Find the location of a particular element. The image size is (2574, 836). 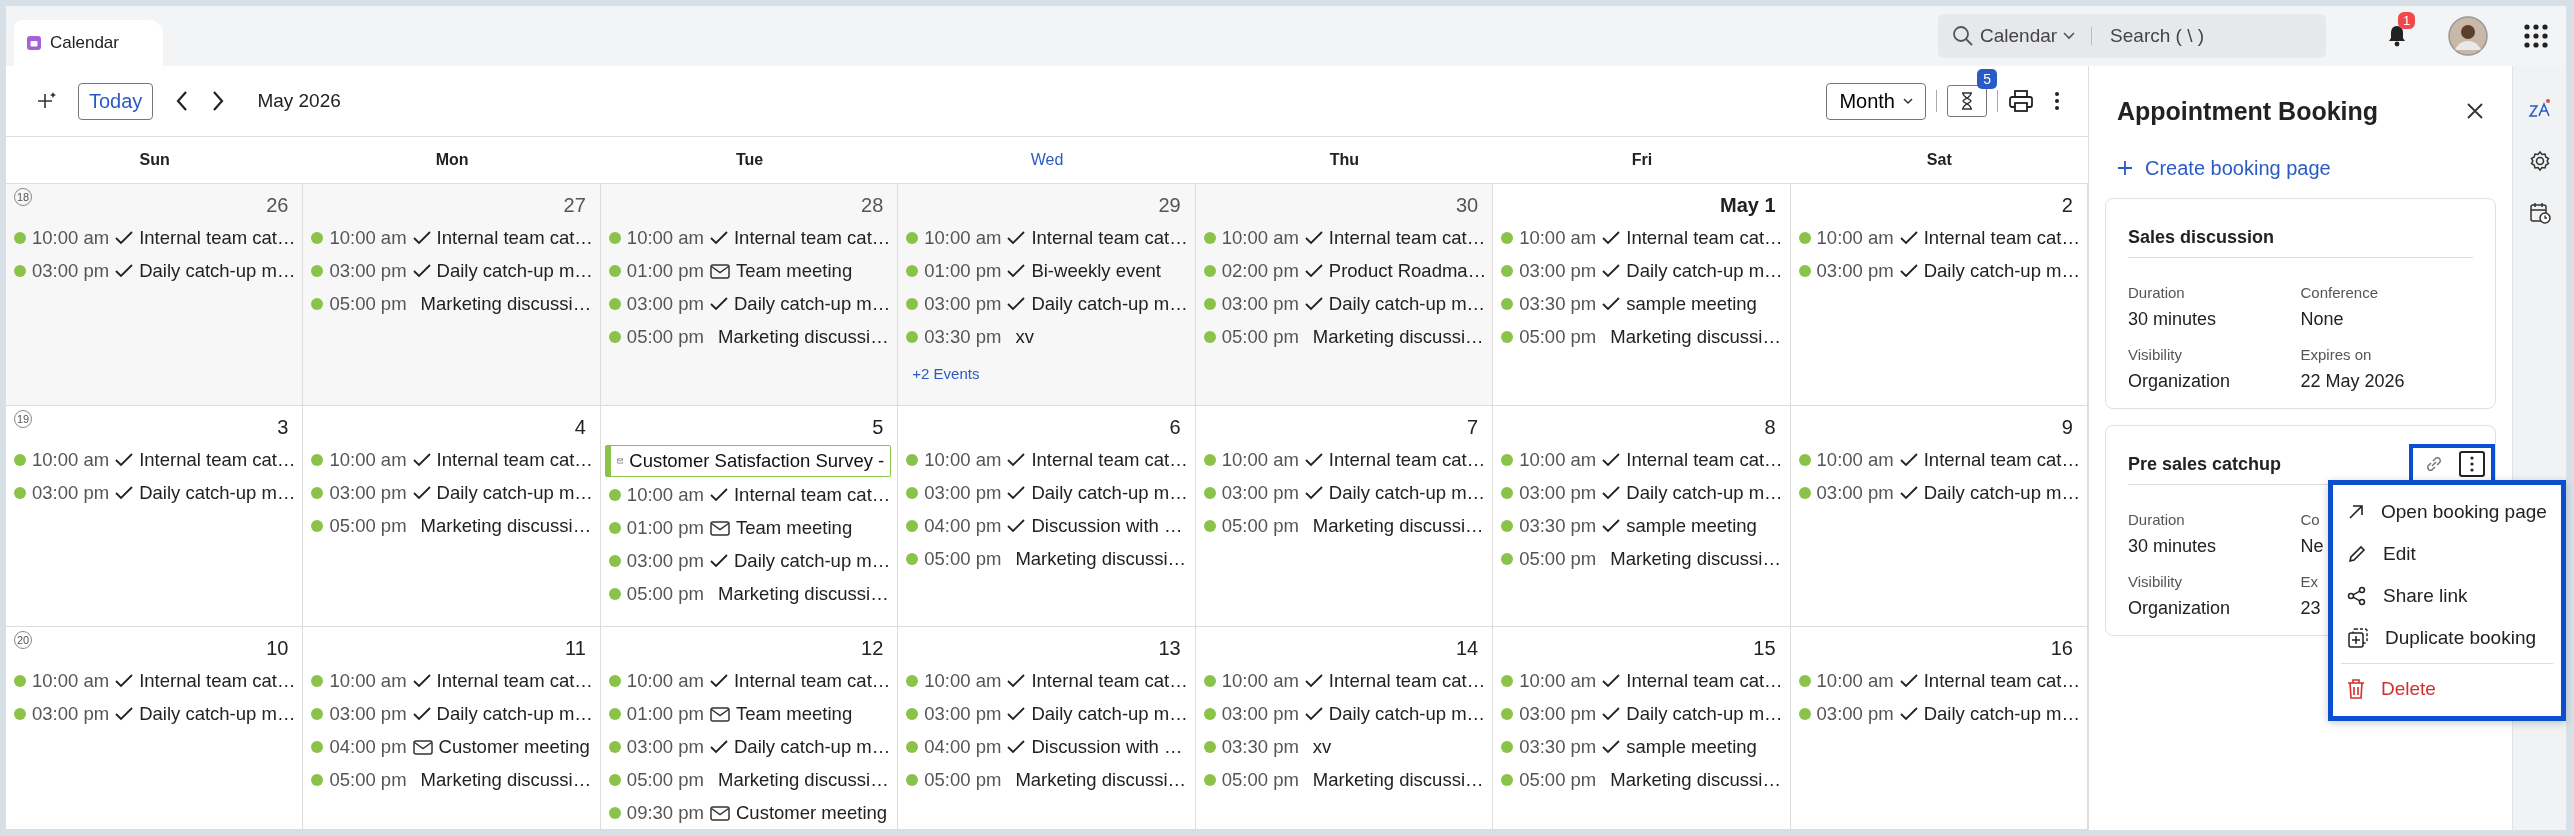

notifications-bell-icon is located at coordinates (2397, 36).